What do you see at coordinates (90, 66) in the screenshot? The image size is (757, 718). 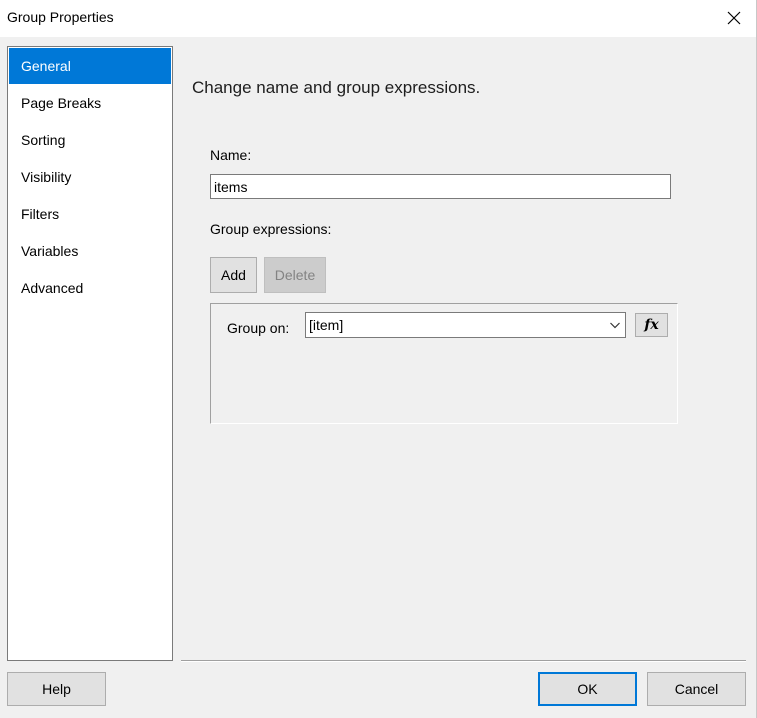 I see `sidebar-item-general: General` at bounding box center [90, 66].